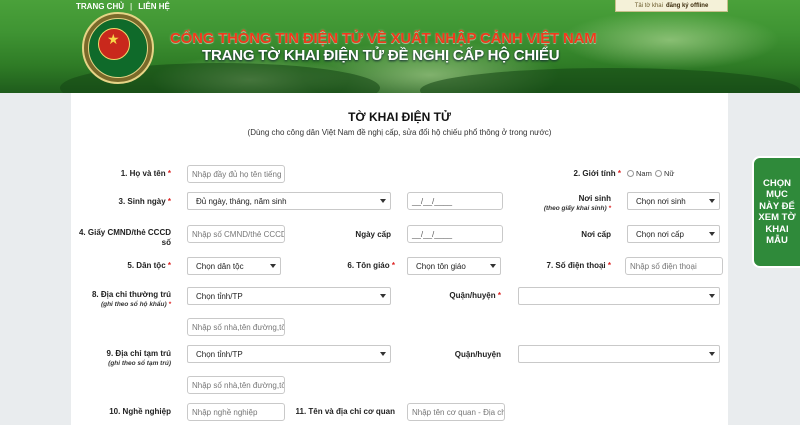  I want to click on phone-label: 7. Số điện thoại *, so click(578, 265).